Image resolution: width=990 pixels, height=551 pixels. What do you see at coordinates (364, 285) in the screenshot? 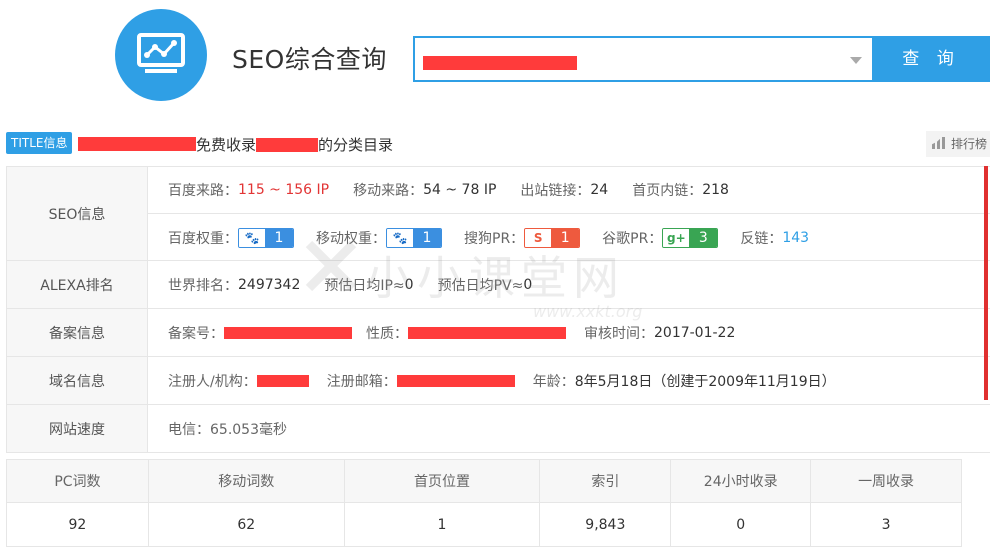
I see `est-ip-key: 预估日均IP≈` at bounding box center [364, 285].